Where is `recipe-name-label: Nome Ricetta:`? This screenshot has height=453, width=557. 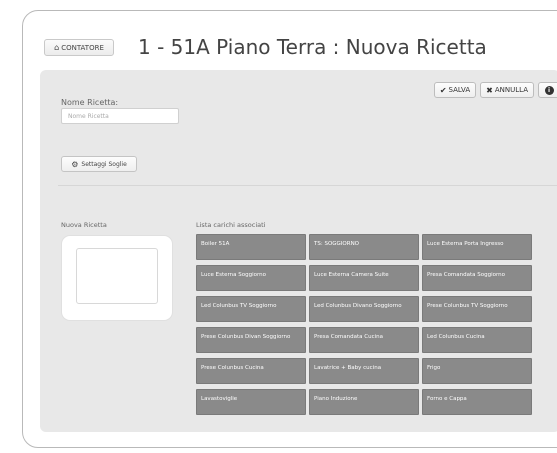 recipe-name-label: Nome Ricetta: is located at coordinates (90, 102).